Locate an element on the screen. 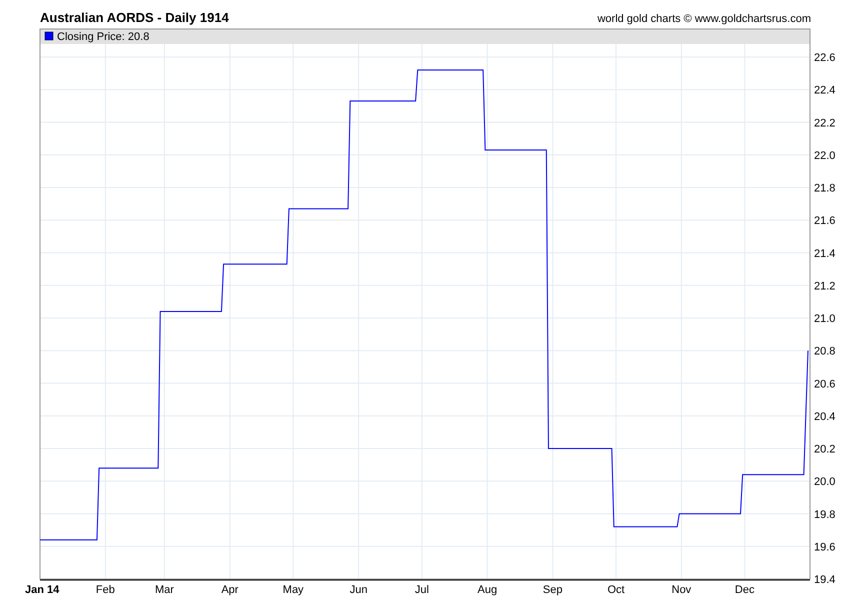 The width and height of the screenshot is (850, 616). y-tick-label: 21.6 is located at coordinates (825, 221).